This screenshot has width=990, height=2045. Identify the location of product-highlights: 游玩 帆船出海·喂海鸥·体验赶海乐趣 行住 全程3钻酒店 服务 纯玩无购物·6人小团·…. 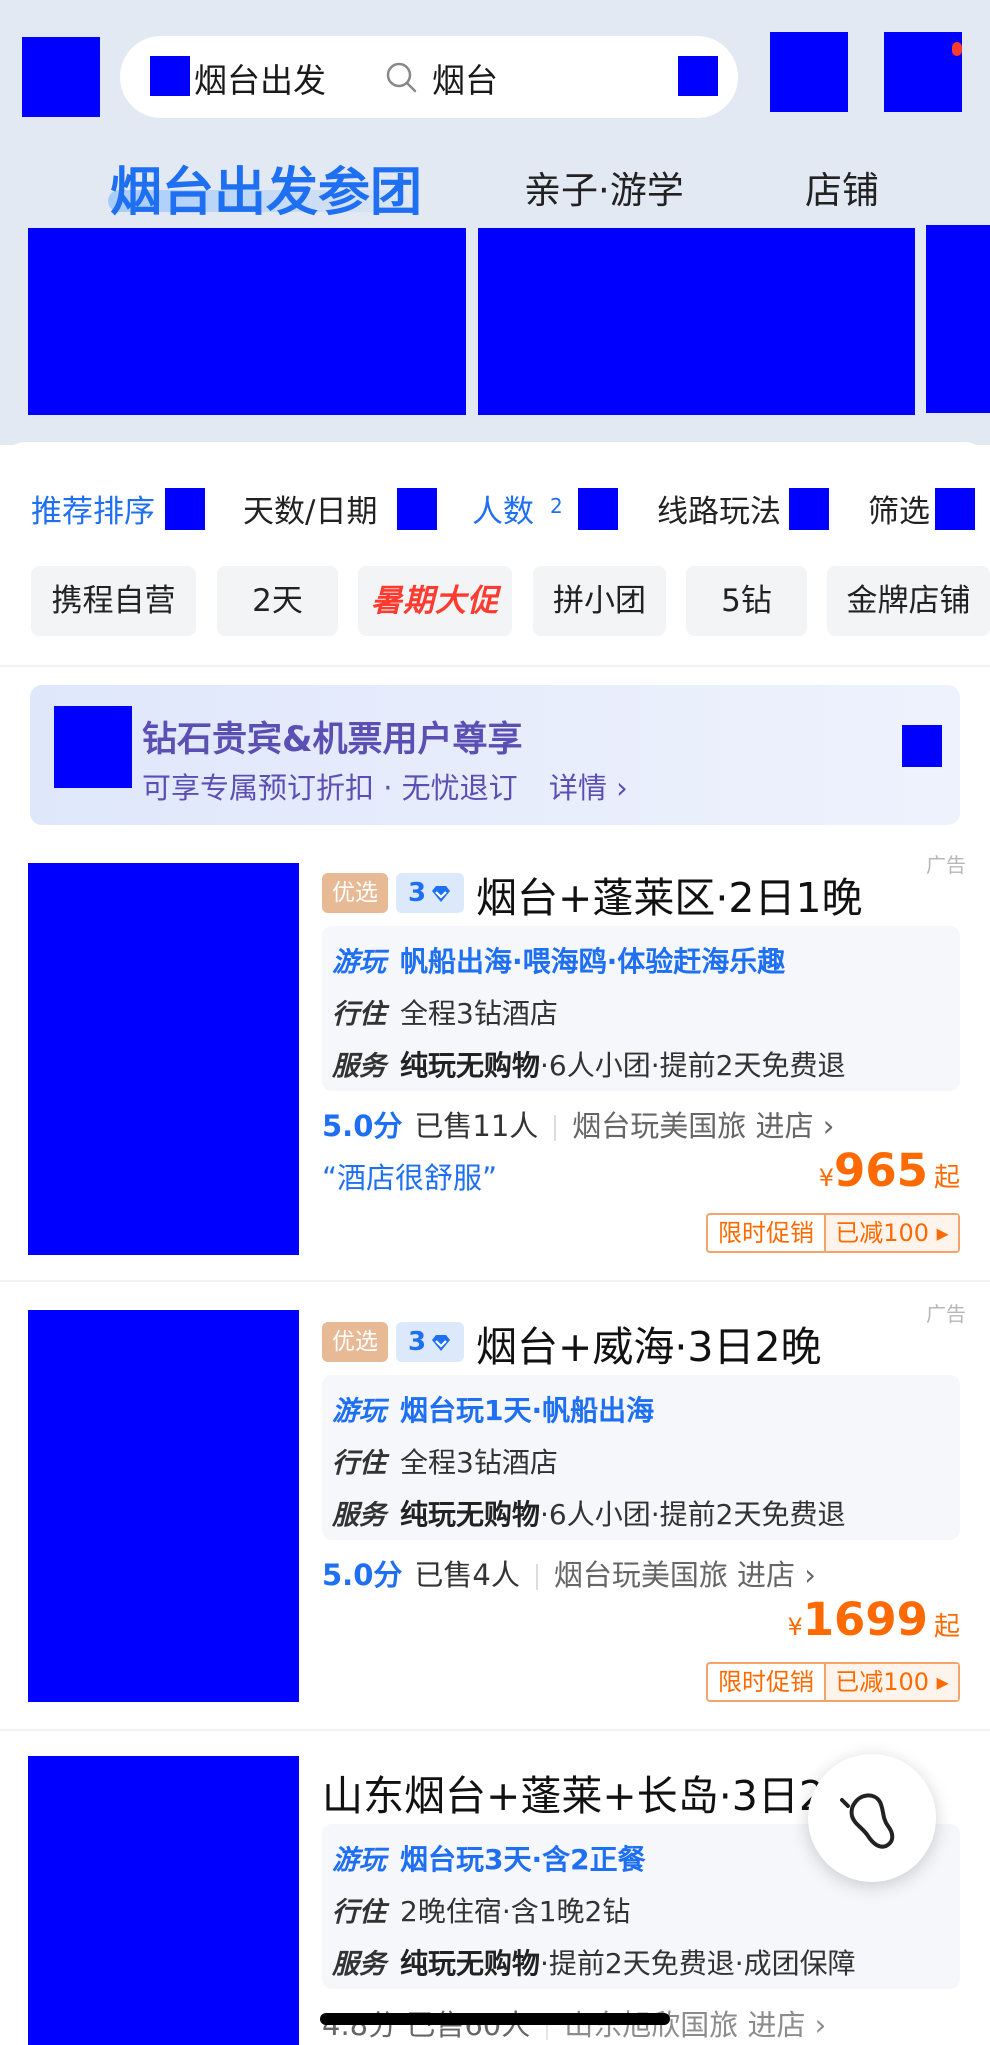
(641, 1008).